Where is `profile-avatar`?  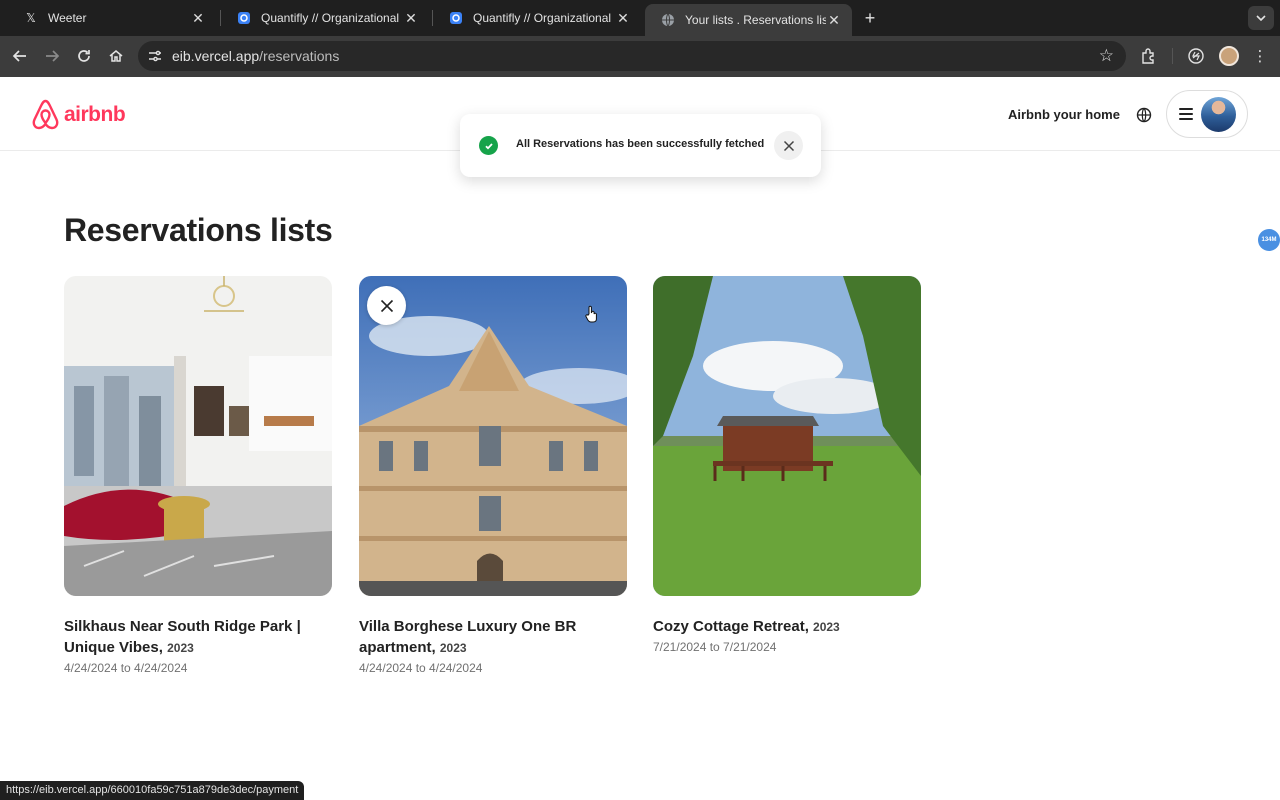
profile-avatar is located at coordinates (1229, 56).